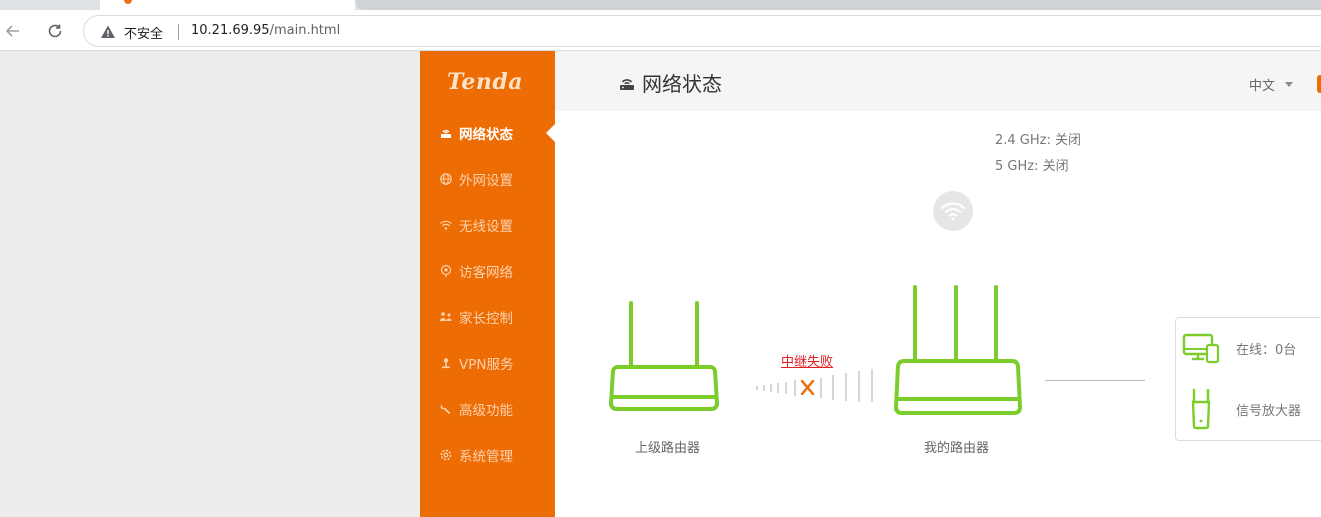 This screenshot has width=1321, height=517. Describe the element at coordinates (1248, 379) in the screenshot. I see `client-panel: 在线：0台 信号放大器` at that location.